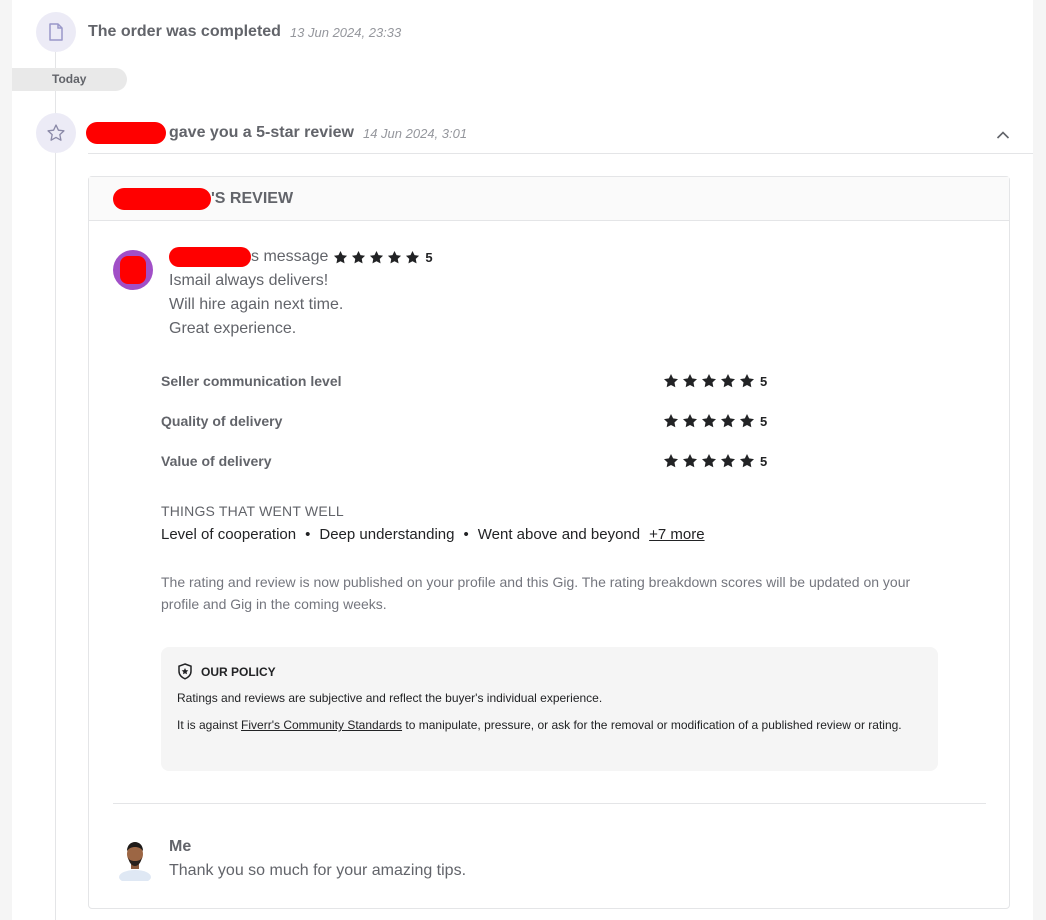  I want to click on redacted-avatar, so click(133, 270).